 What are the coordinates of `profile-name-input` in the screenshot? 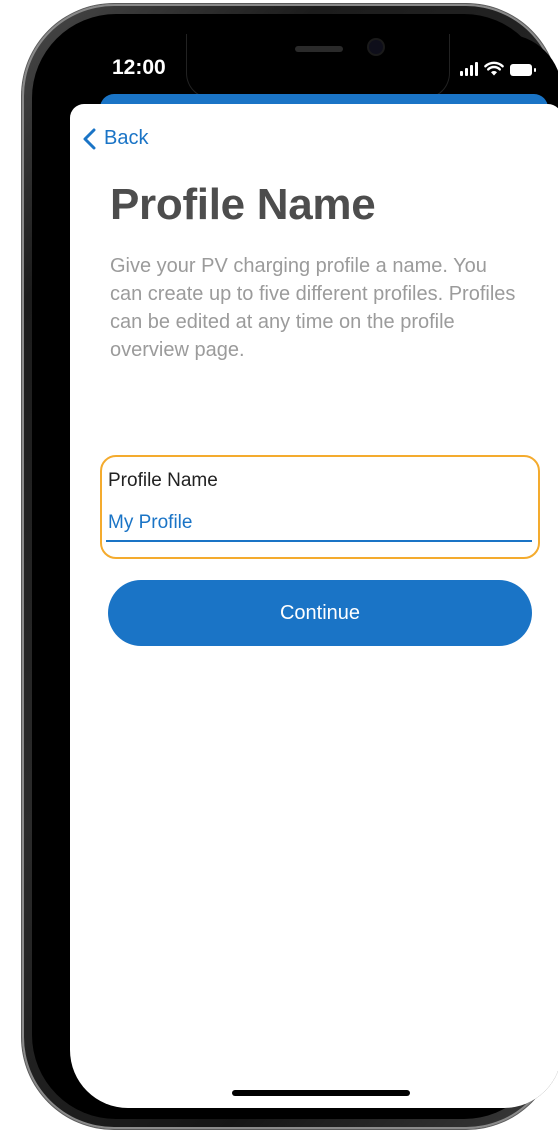 It's located at (319, 524).